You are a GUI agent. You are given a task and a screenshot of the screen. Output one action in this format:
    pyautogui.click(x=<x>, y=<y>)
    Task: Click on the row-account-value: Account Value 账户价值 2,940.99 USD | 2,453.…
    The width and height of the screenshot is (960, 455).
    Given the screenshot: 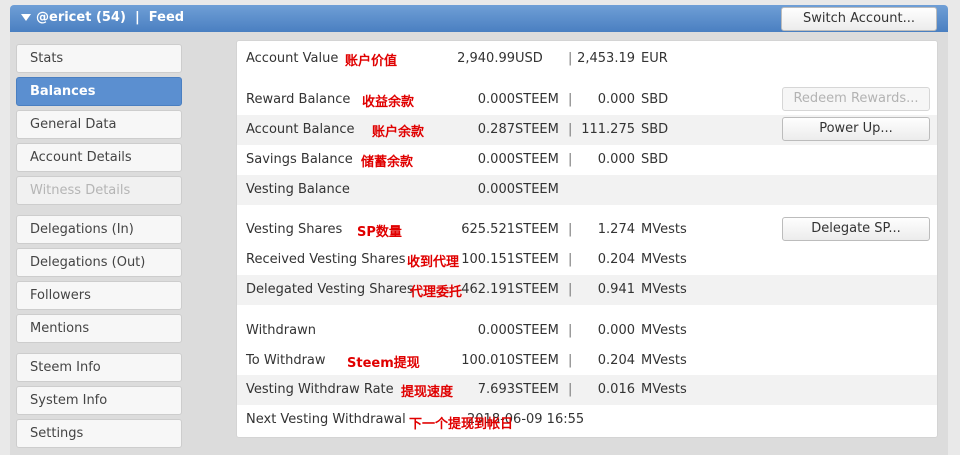 What is the action you would take?
    pyautogui.click(x=587, y=59)
    